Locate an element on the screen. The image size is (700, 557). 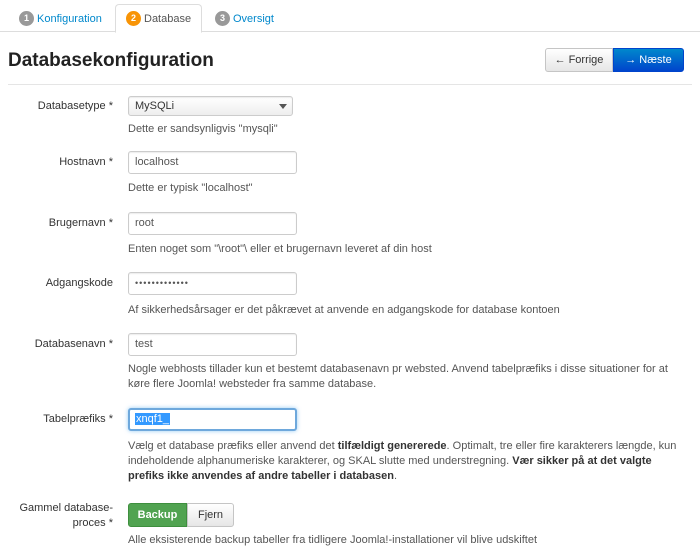
previous-button: ← Forrige is located at coordinates (579, 60).